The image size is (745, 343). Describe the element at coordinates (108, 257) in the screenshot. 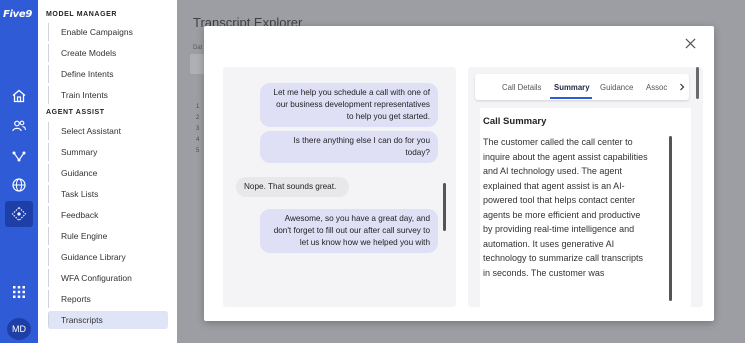

I see `nav-item-guidance-library: Guidance Library` at that location.